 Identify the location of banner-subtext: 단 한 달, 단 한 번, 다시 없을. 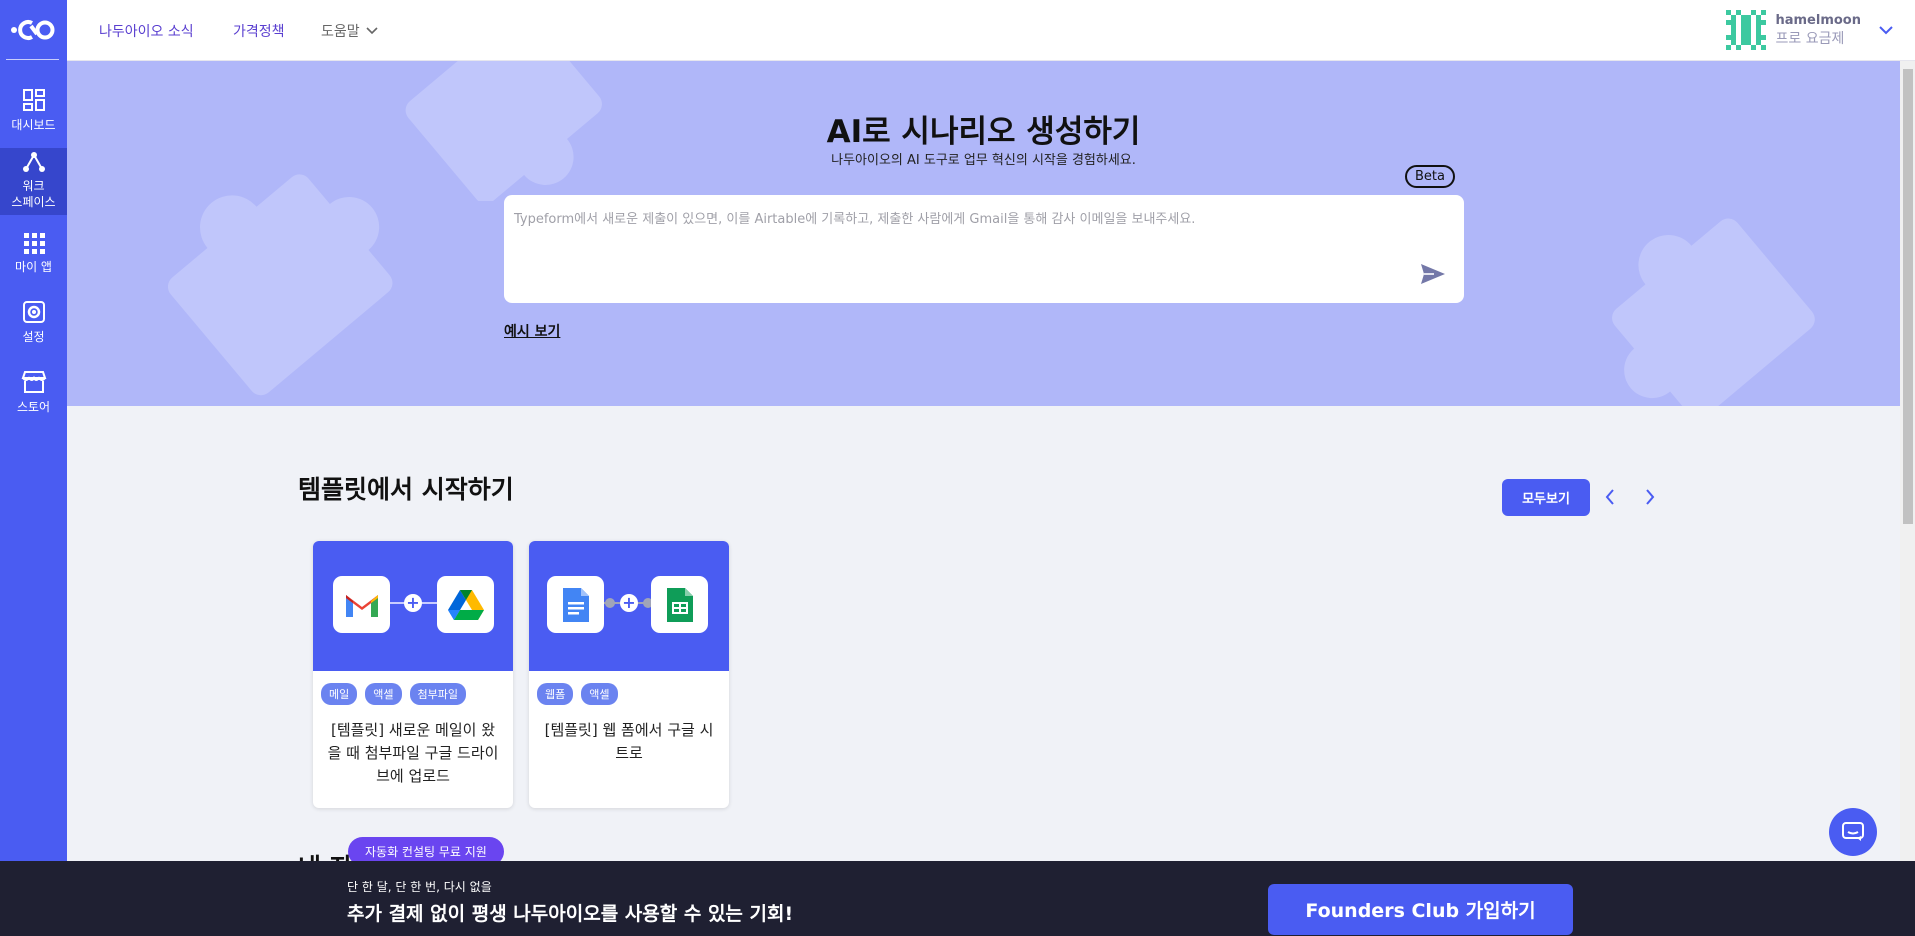
(419, 887).